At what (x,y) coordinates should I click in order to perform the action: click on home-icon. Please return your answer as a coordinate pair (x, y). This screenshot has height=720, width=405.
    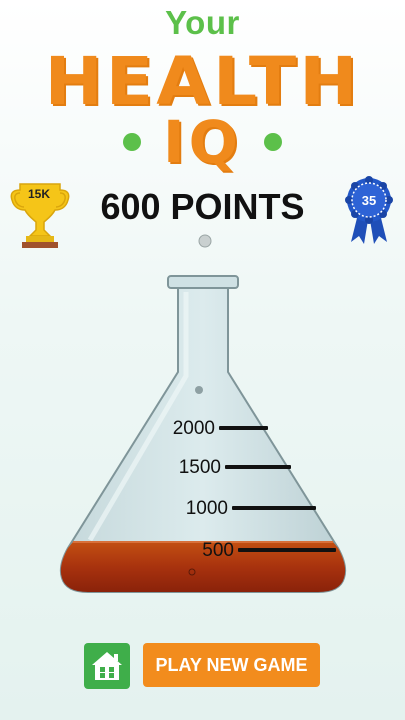
    Looking at the image, I should click on (107, 666).